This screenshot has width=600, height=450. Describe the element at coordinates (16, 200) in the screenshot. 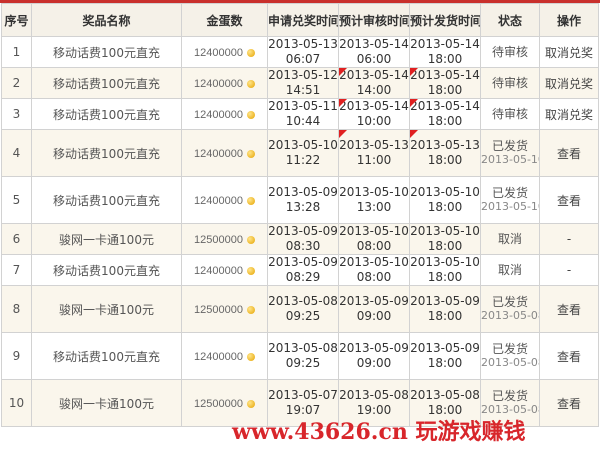

I see `row-number: 5` at that location.